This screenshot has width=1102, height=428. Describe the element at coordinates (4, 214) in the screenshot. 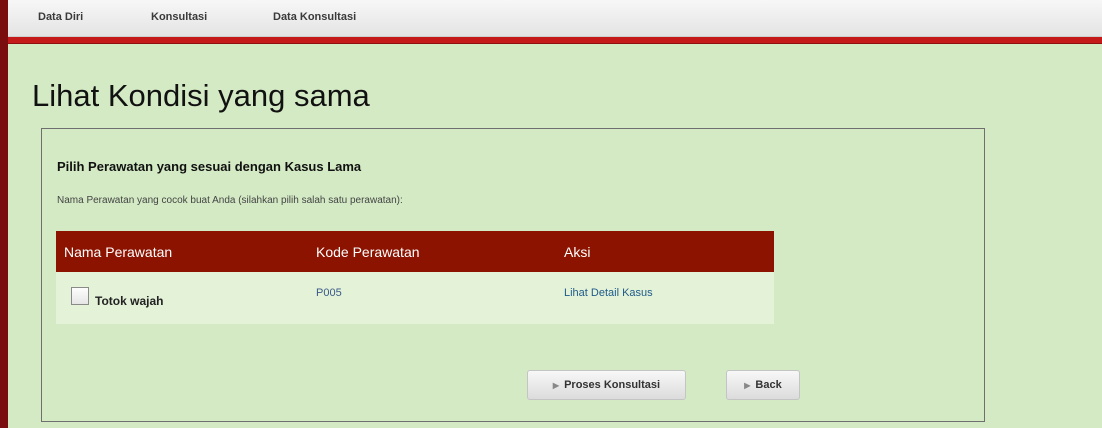

I see `left-edge-bar` at that location.